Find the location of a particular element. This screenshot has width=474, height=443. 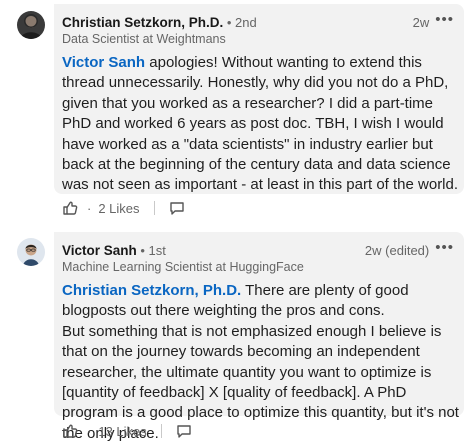

comment-actions: · 13 Likes is located at coordinates (127, 431).